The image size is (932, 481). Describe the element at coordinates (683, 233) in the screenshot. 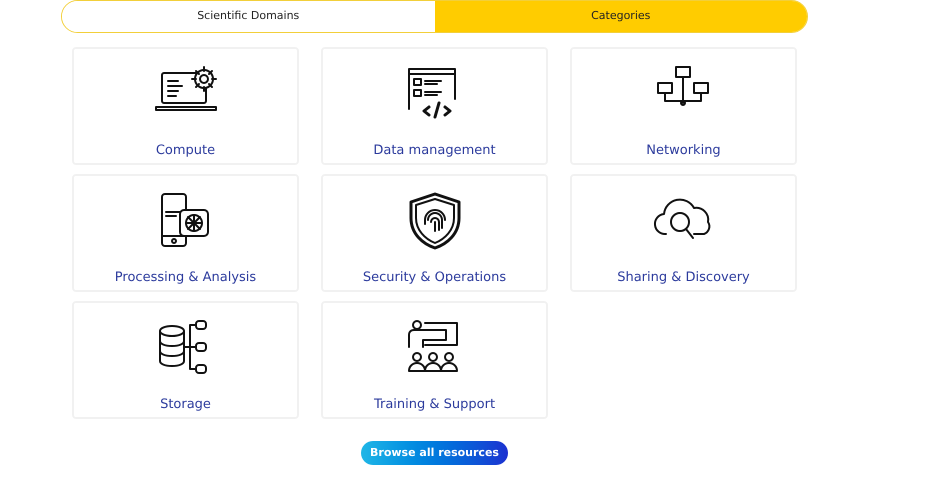

I see `category-card: Sharing & Discovery` at that location.